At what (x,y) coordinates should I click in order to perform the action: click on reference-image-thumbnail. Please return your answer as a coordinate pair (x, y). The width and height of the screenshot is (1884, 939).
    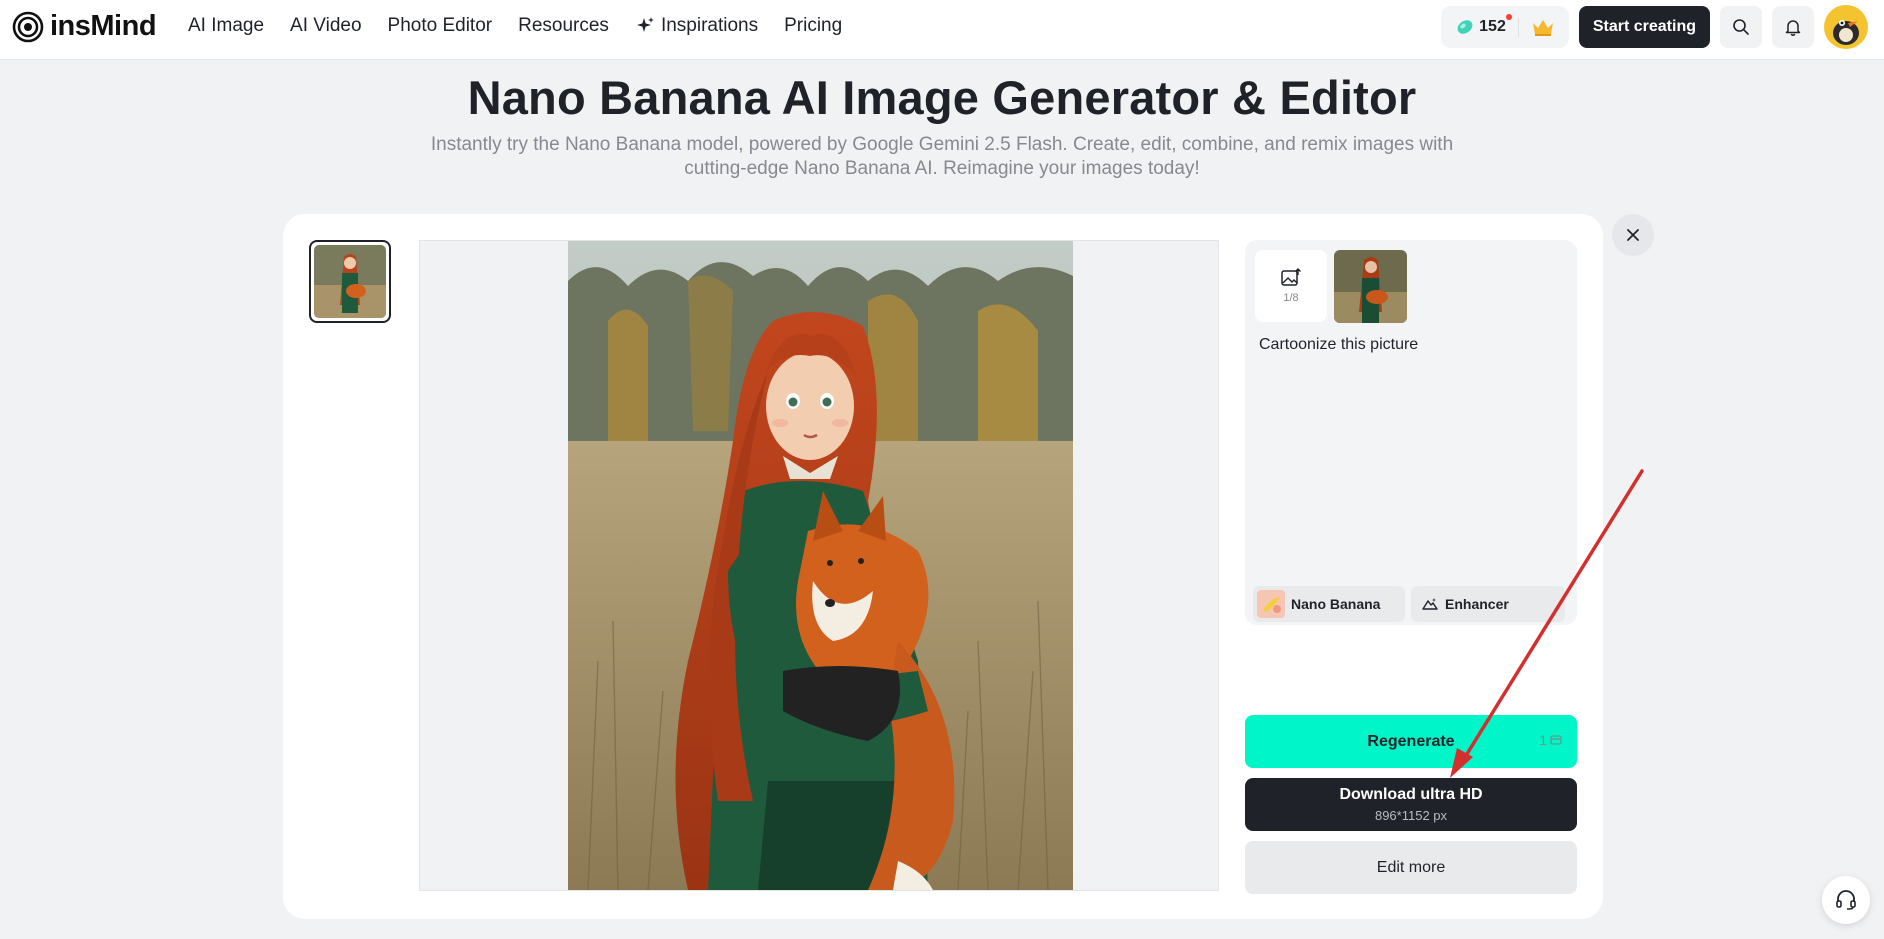
    Looking at the image, I should click on (1370, 286).